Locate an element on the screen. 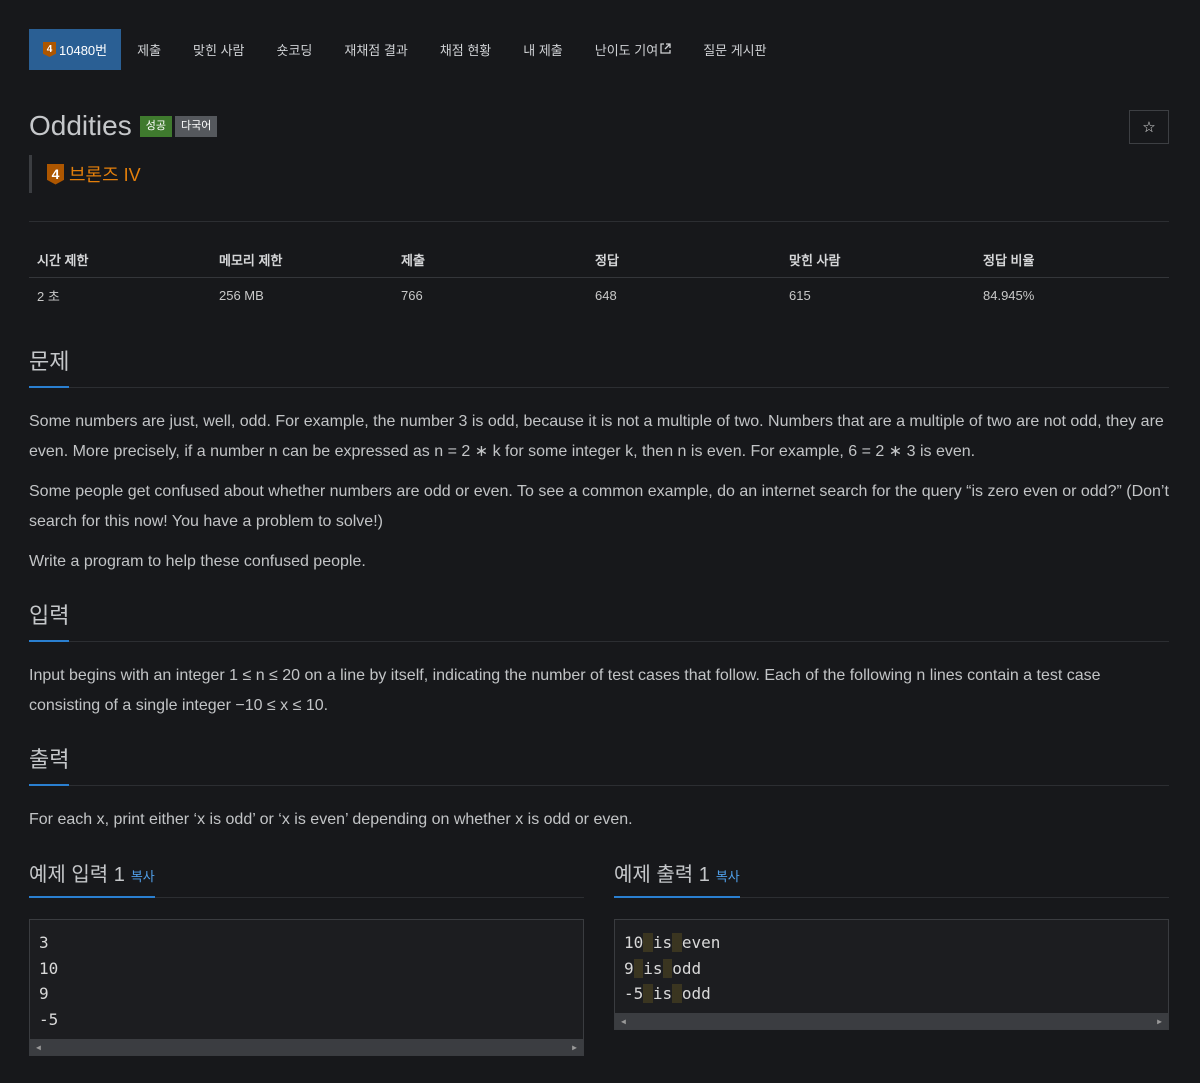 The image size is (1200, 1083). sample-output-title-wrap: 예제 출력 1 복사 is located at coordinates (677, 878).